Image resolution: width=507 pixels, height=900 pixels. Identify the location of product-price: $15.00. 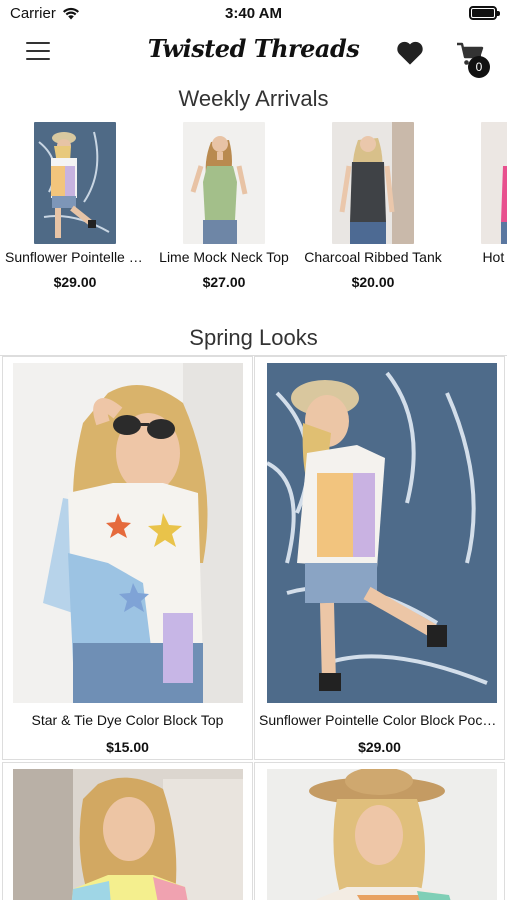
(127, 747).